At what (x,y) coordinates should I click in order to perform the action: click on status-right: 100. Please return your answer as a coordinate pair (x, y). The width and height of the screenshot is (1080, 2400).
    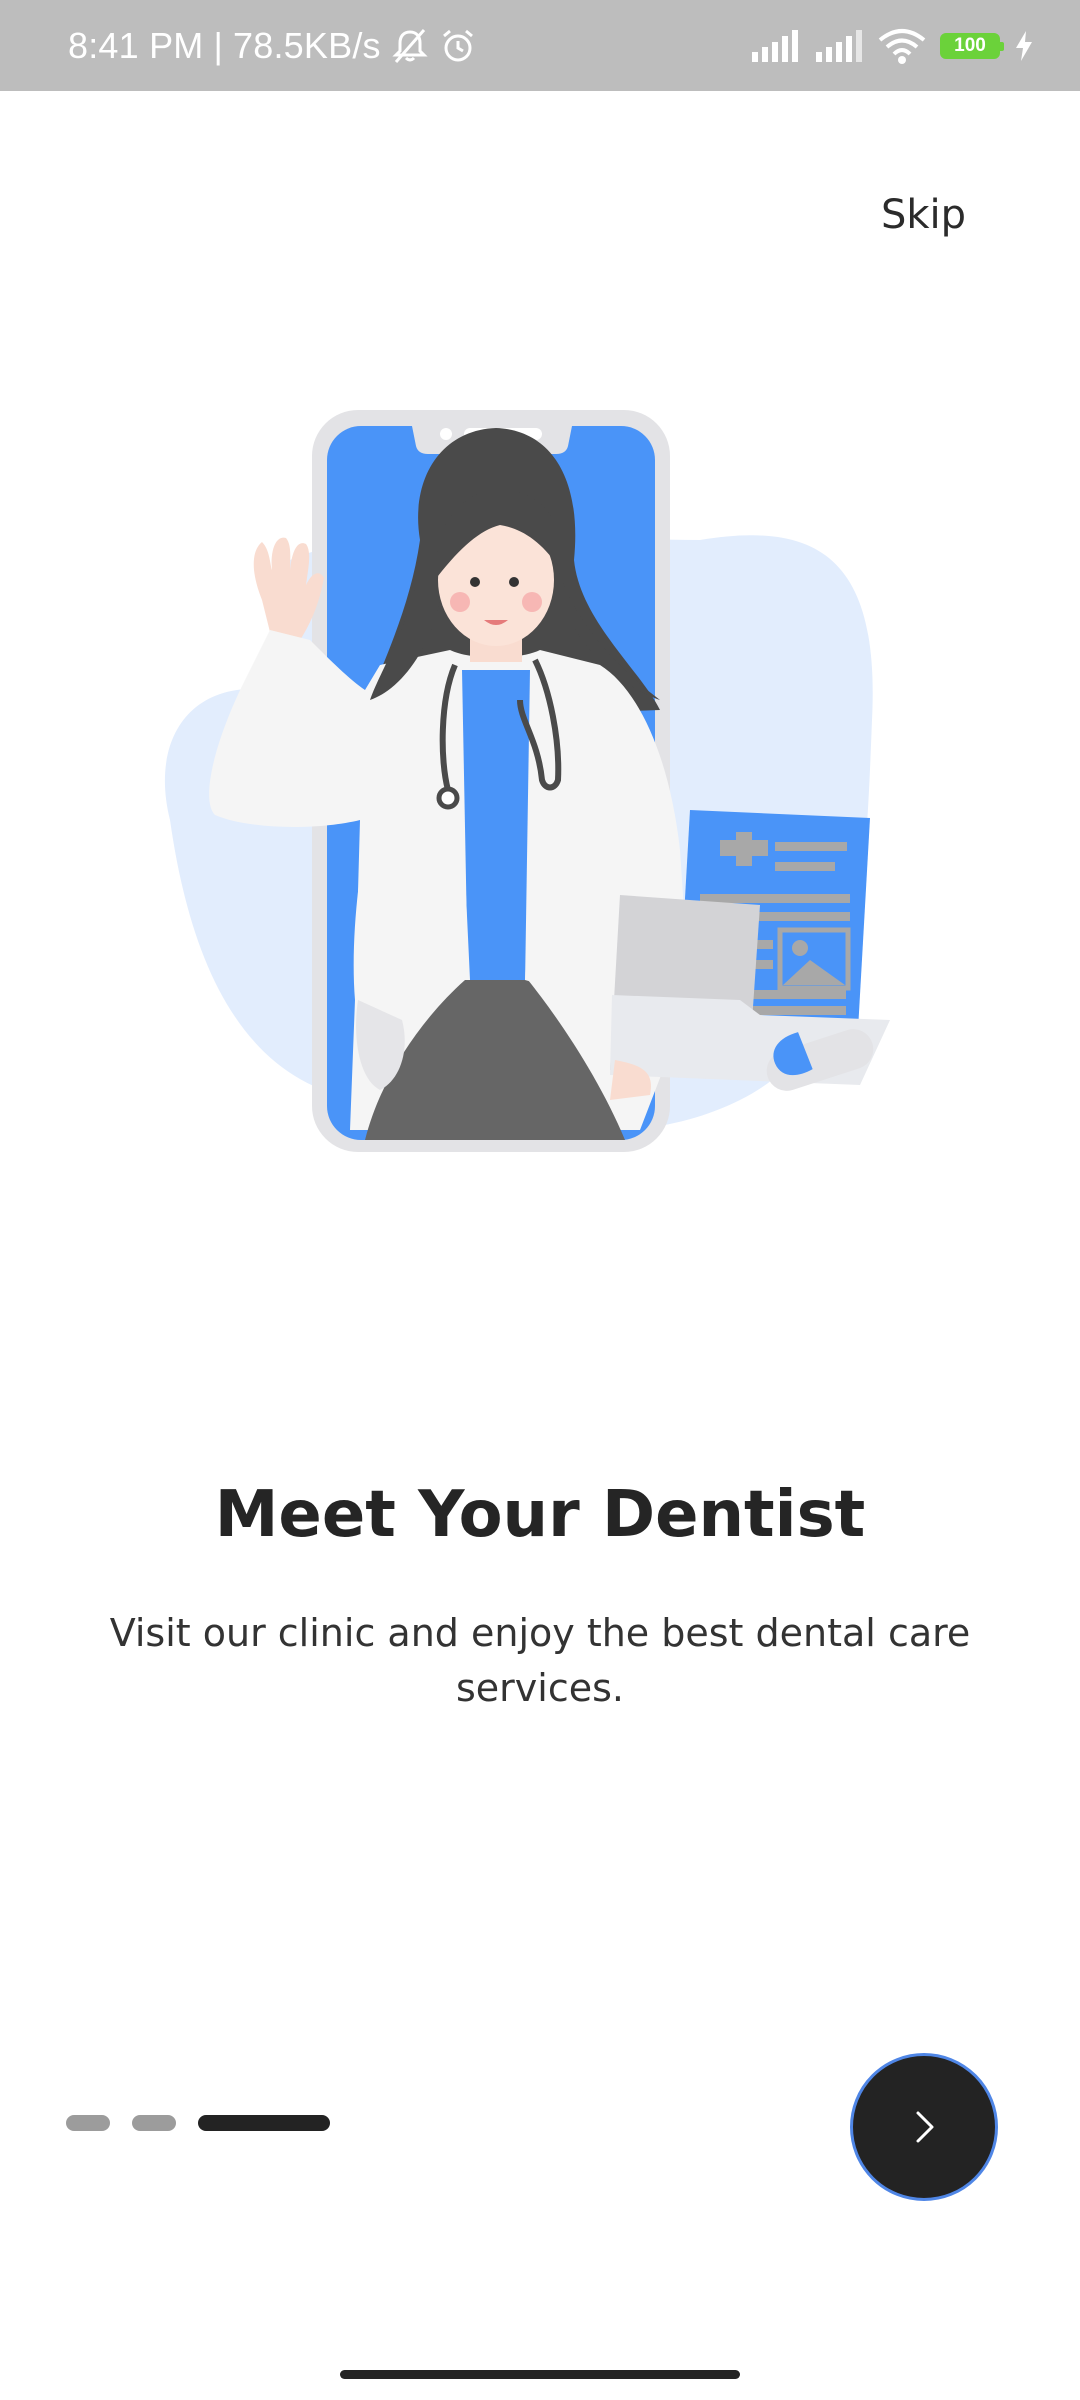
    Looking at the image, I should click on (892, 45).